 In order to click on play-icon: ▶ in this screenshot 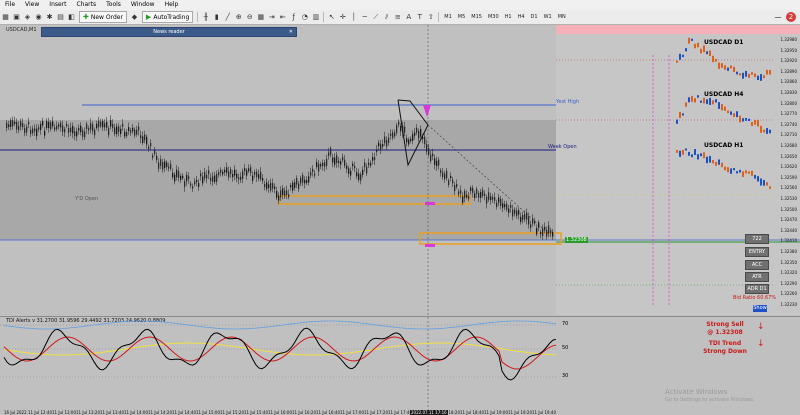, I will do `click(148, 17)`.